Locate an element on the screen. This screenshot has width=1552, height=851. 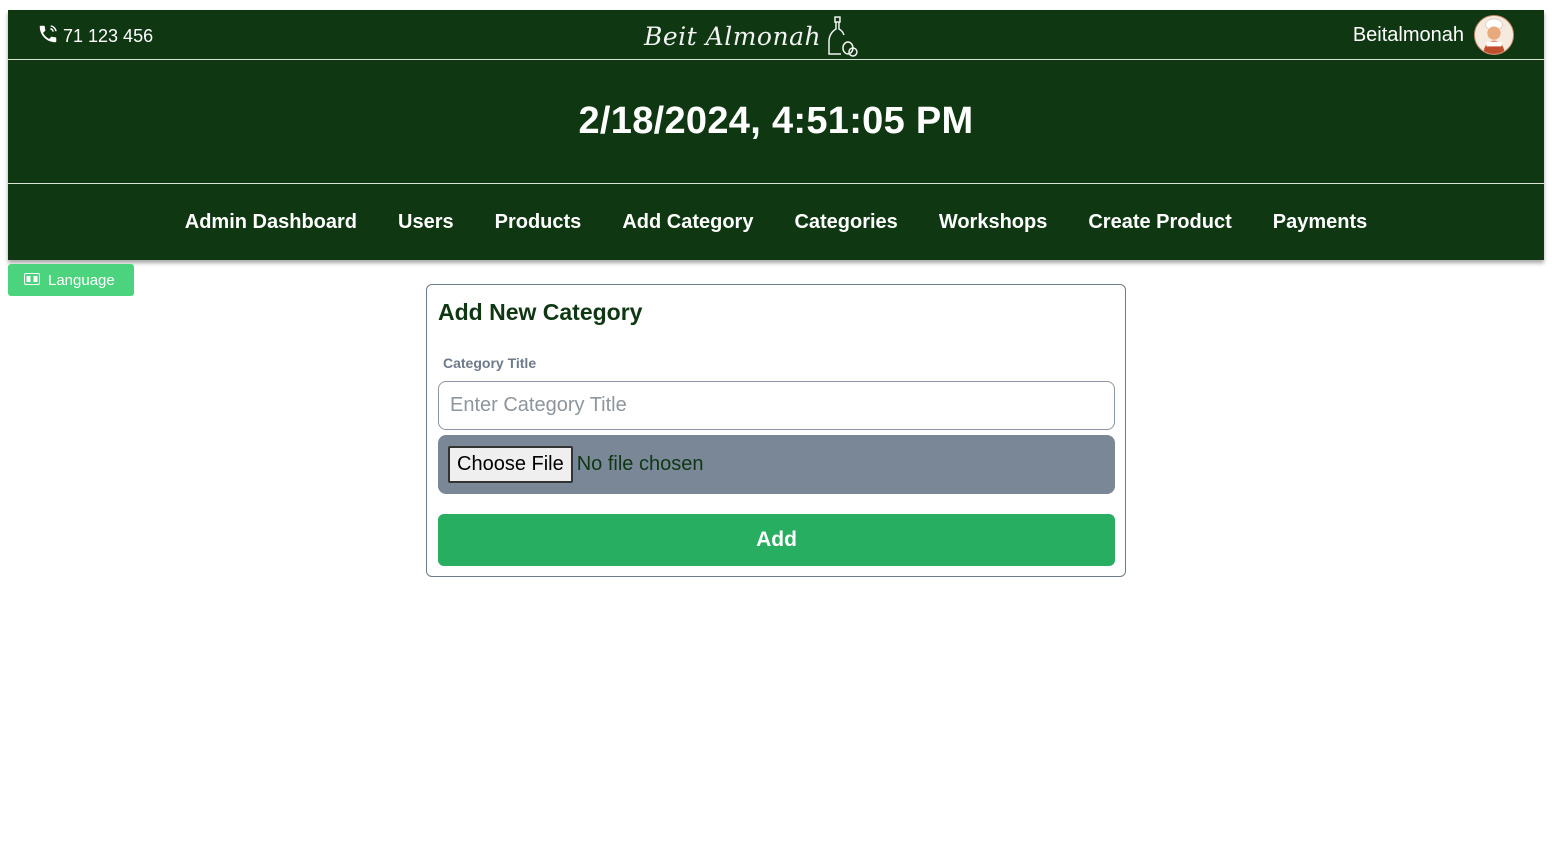
file-upload: Choose File No file chosen is located at coordinates (776, 464).